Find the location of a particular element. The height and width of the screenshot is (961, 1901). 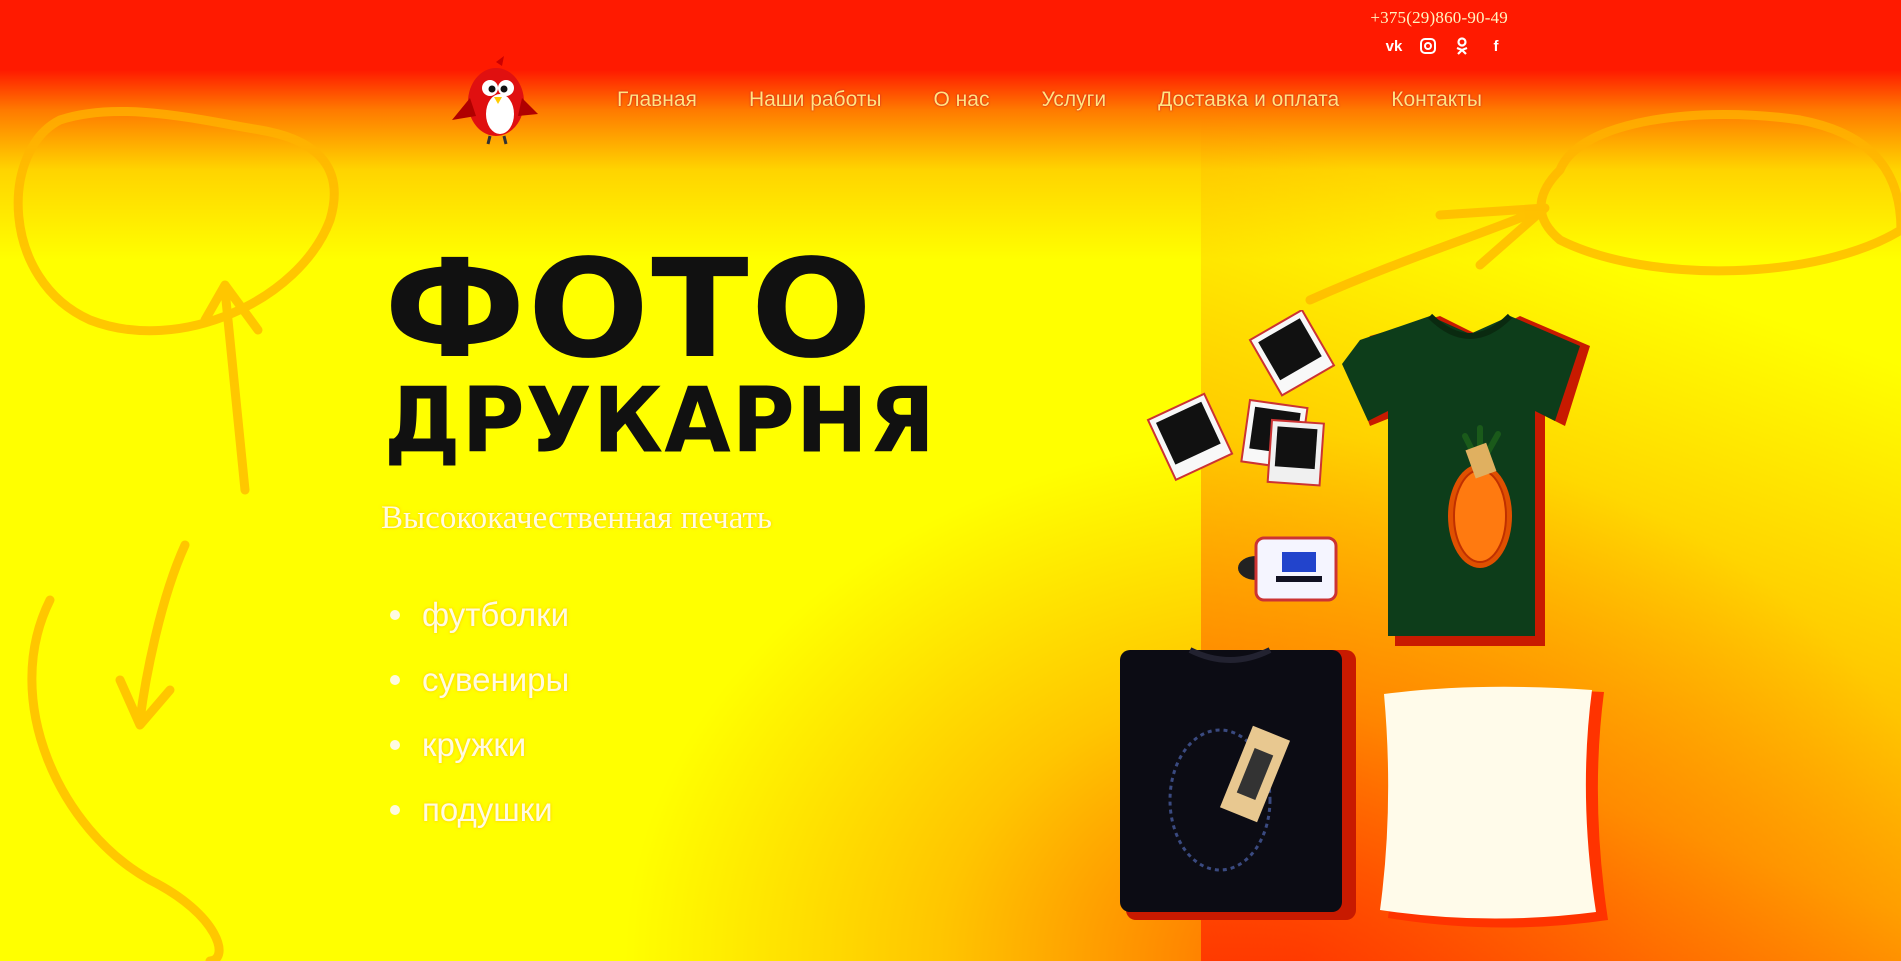

nav-item-contacts: Контакты is located at coordinates (1436, 100).